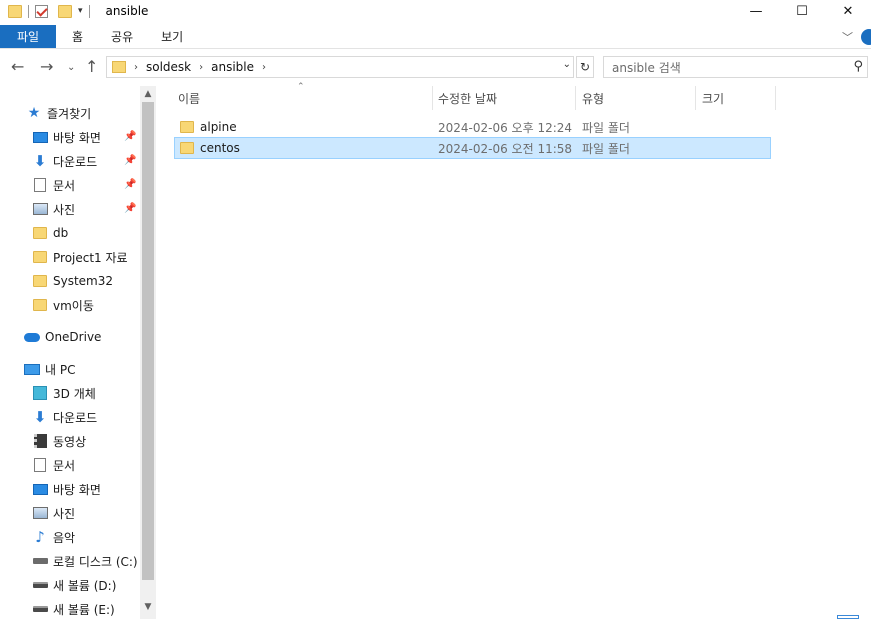 This screenshot has width=871, height=619. What do you see at coordinates (148, 341) in the screenshot?
I see `scrollbar-thumb` at bounding box center [148, 341].